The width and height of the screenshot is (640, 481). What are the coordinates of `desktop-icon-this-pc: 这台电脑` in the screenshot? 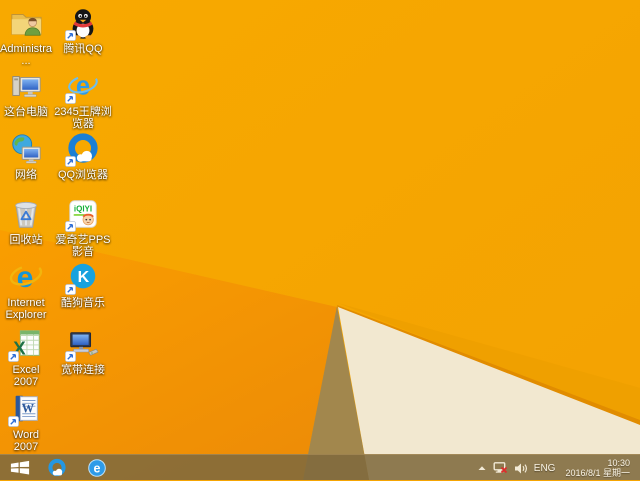 It's located at (26, 92).